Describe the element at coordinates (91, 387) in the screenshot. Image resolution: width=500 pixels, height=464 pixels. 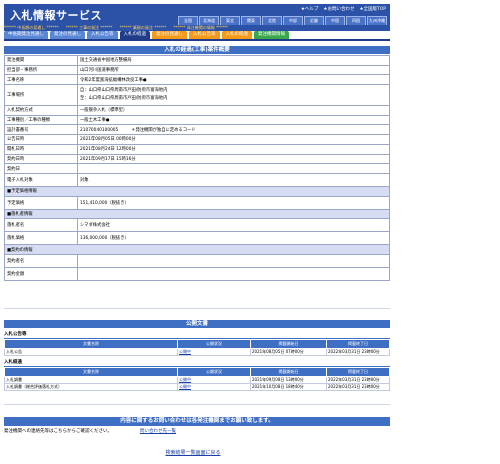
I see `doc-name: 入札調書（総合評価落札方式）` at that location.